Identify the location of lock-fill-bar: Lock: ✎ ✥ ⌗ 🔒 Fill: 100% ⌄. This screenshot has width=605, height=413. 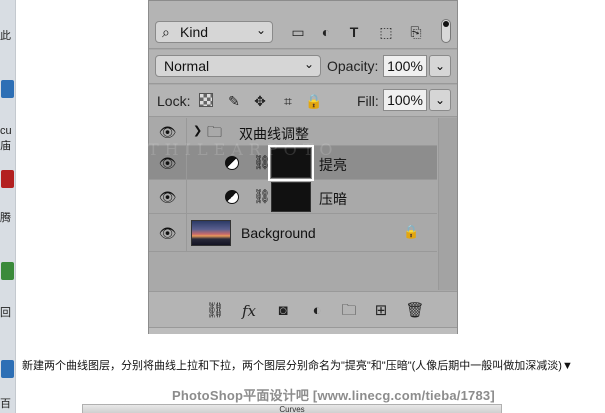
(303, 101).